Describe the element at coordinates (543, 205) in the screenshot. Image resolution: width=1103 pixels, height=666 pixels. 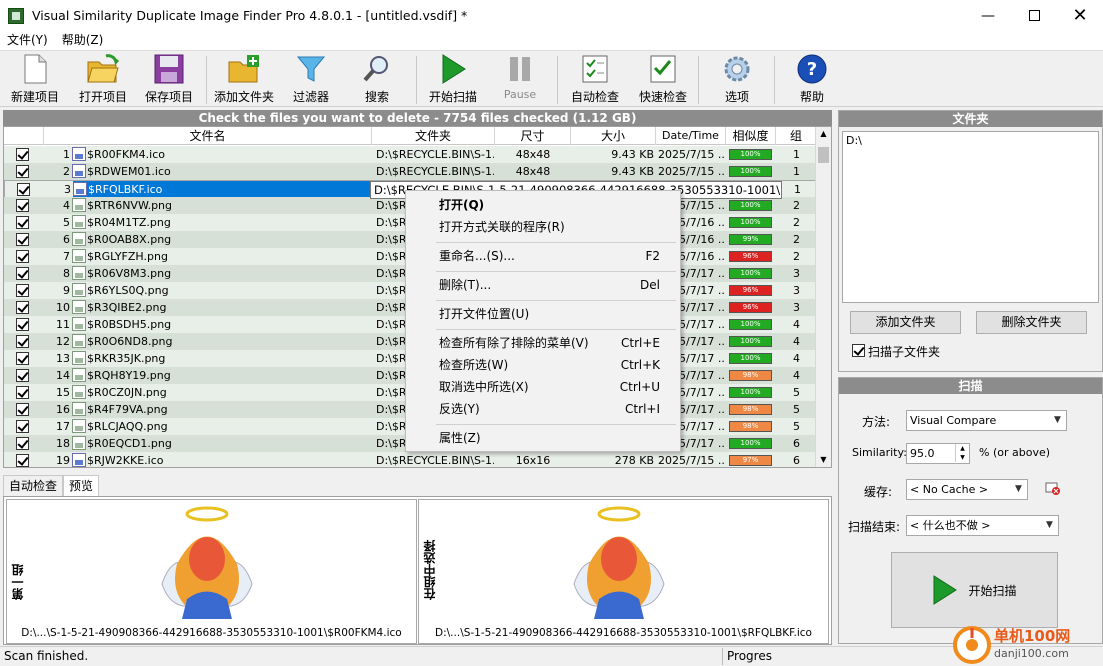
I see `ctx-open: 打开(Q)` at that location.